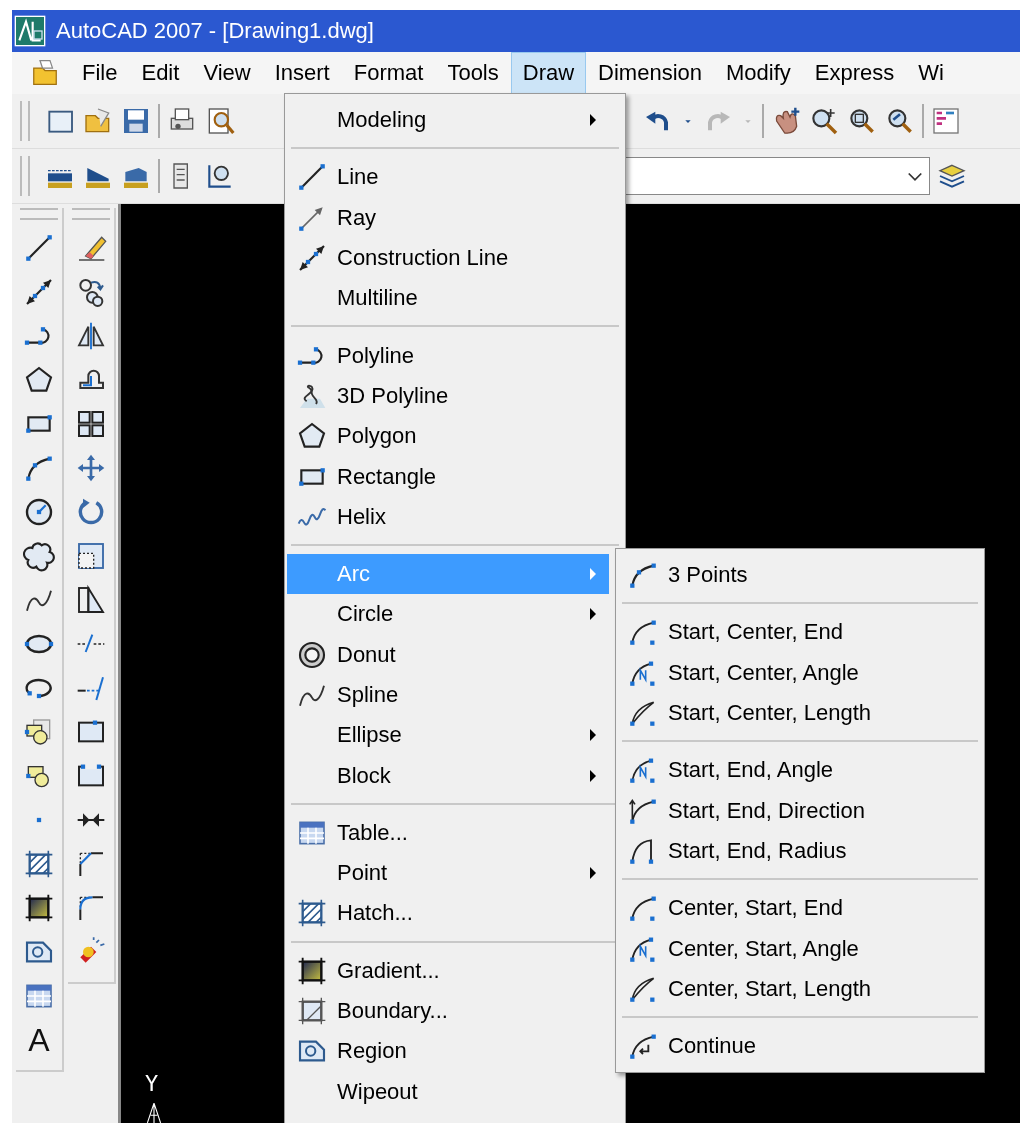  I want to click on menu-item: Block, so click(448, 775).